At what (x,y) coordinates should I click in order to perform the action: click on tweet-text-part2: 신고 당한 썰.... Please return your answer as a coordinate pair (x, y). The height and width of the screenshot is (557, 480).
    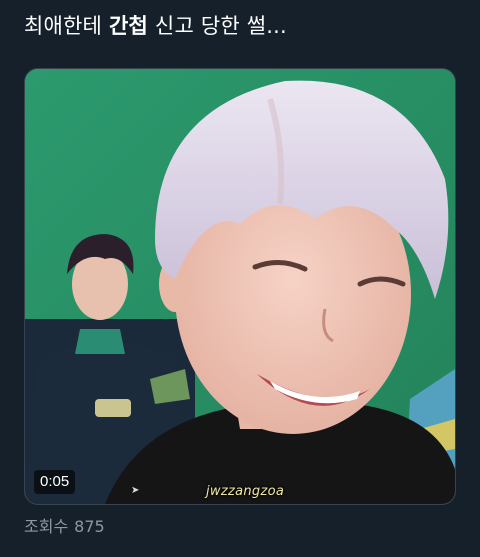
    Looking at the image, I should click on (220, 26).